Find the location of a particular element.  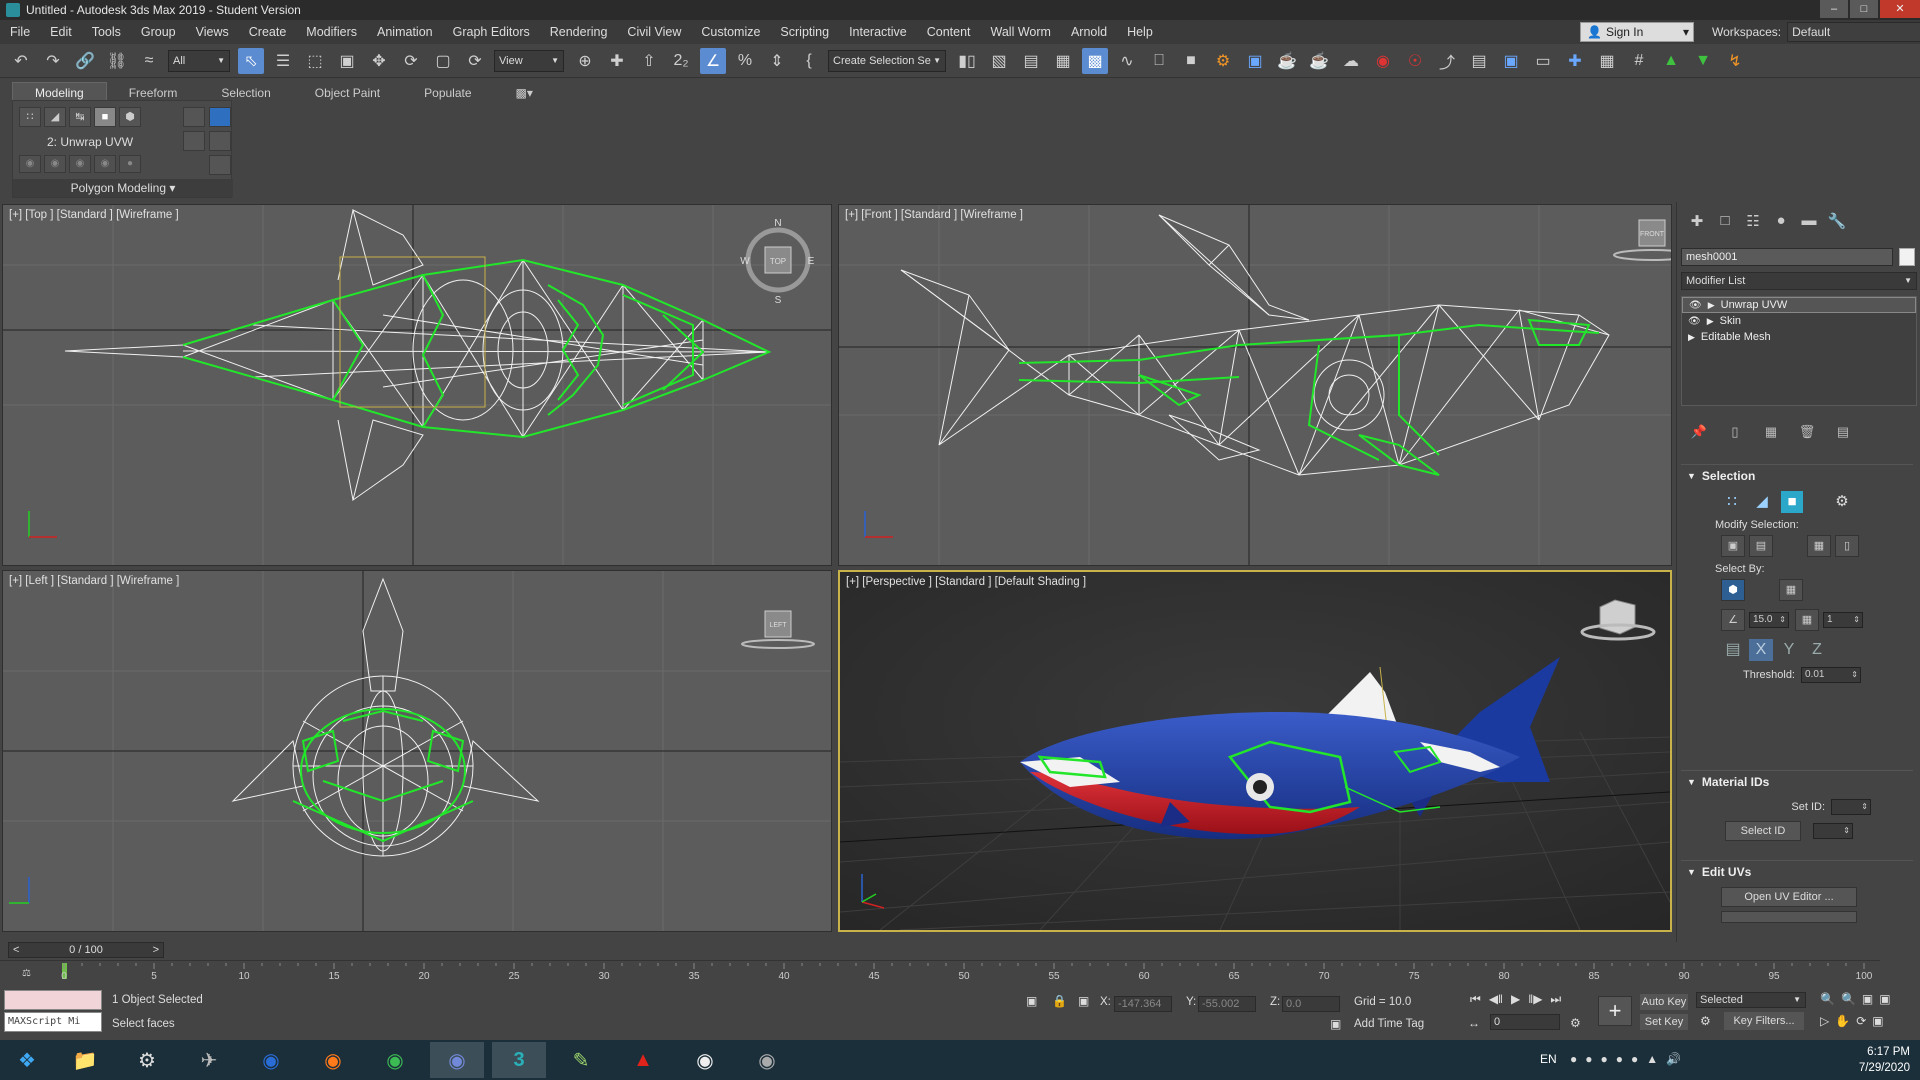

app-blue-icon: ◉ is located at coordinates (271, 1060).